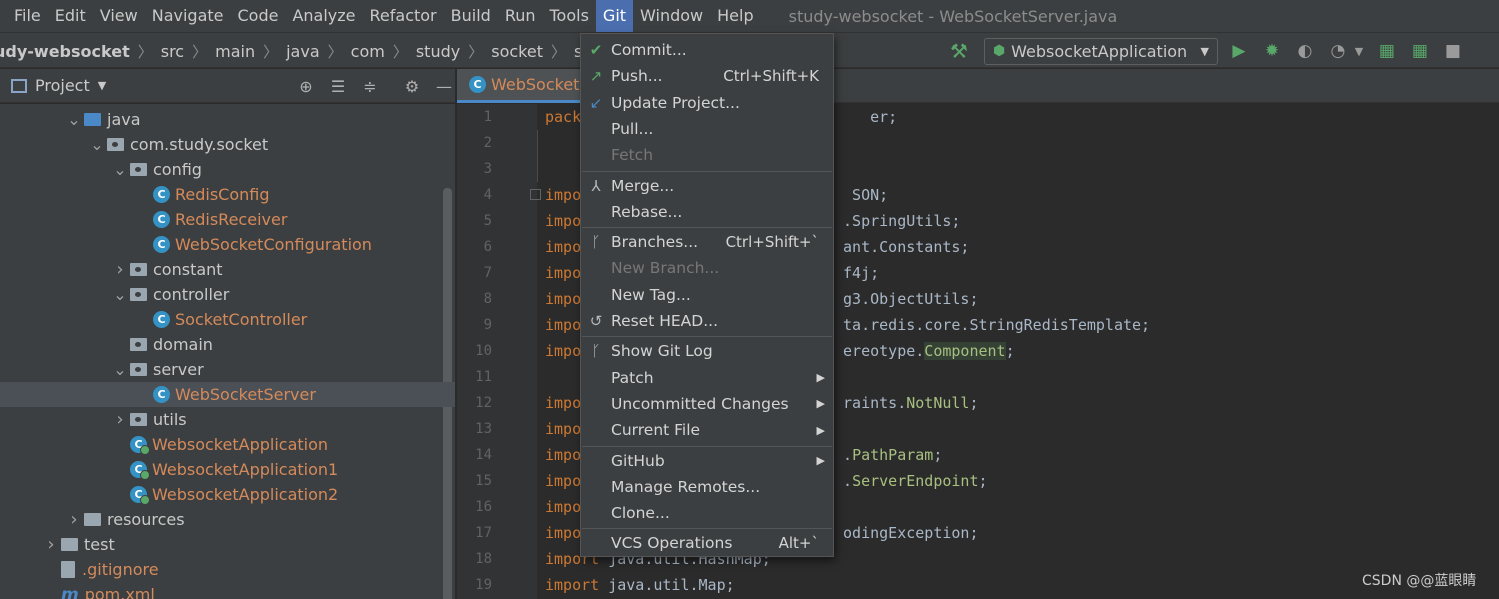 This screenshot has width=1499, height=599. What do you see at coordinates (245, 394) in the screenshot?
I see `tree-item-label: WebSocketServer` at bounding box center [245, 394].